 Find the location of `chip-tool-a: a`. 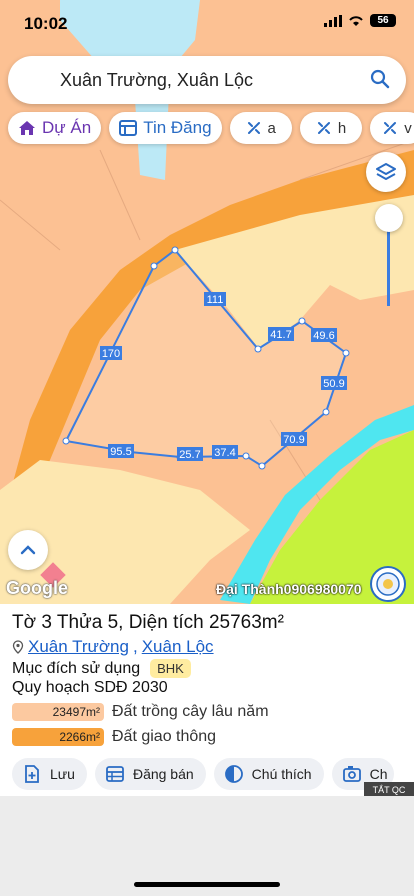

chip-tool-a: a is located at coordinates (260, 128).